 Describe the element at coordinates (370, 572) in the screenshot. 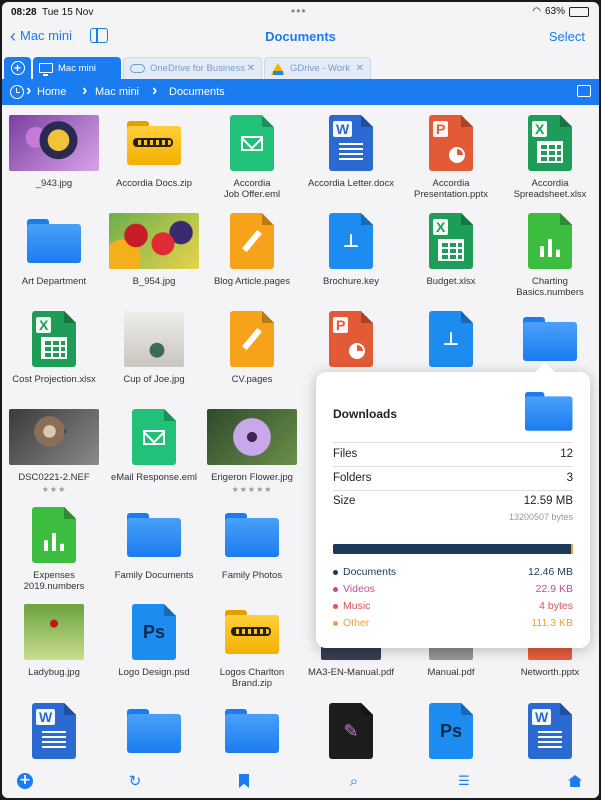

I see `legend-name: Documents` at that location.